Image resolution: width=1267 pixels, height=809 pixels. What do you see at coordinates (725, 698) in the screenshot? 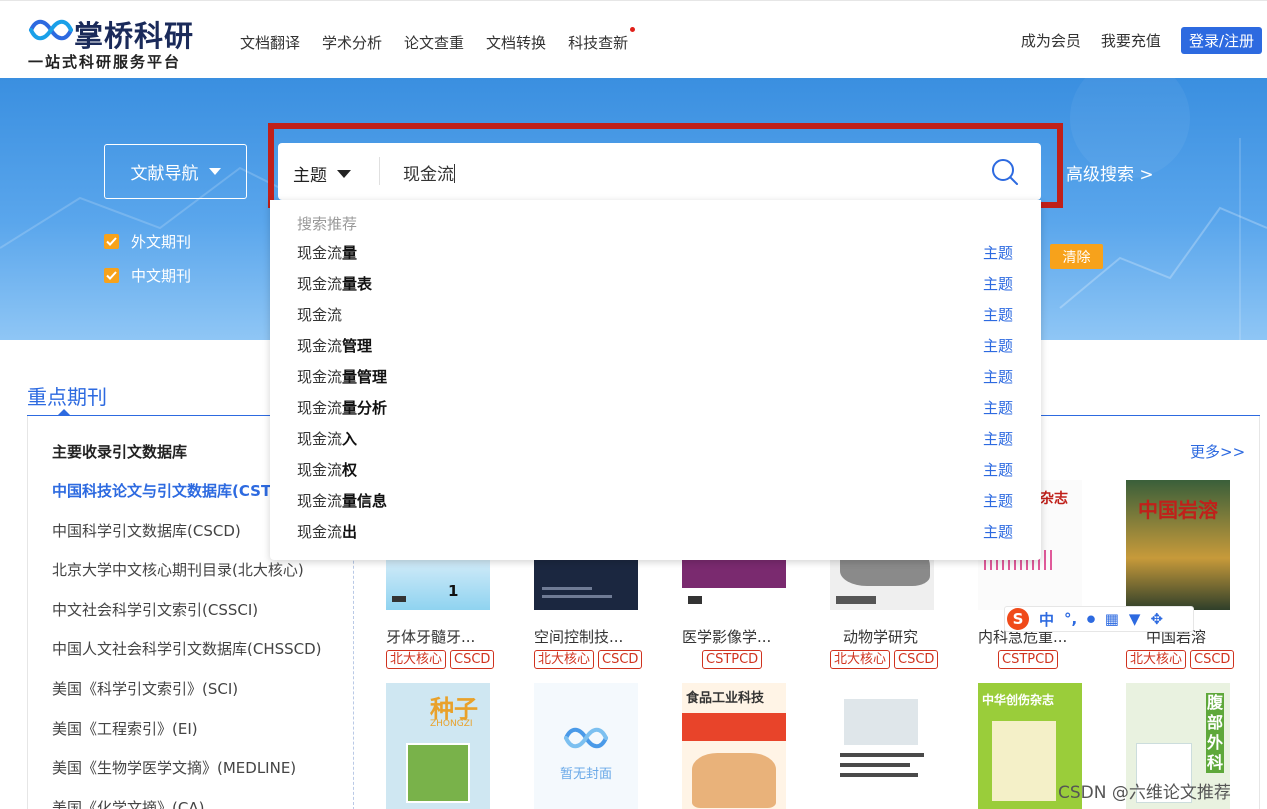
I see `cover-title: 食品工业科技` at bounding box center [725, 698].